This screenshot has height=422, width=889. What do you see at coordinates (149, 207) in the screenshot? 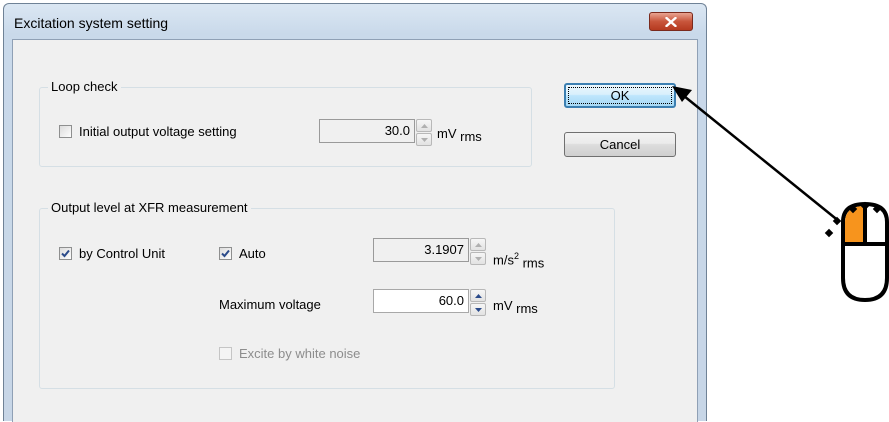
I see `output-level-label: Output level at XFR measurement` at bounding box center [149, 207].